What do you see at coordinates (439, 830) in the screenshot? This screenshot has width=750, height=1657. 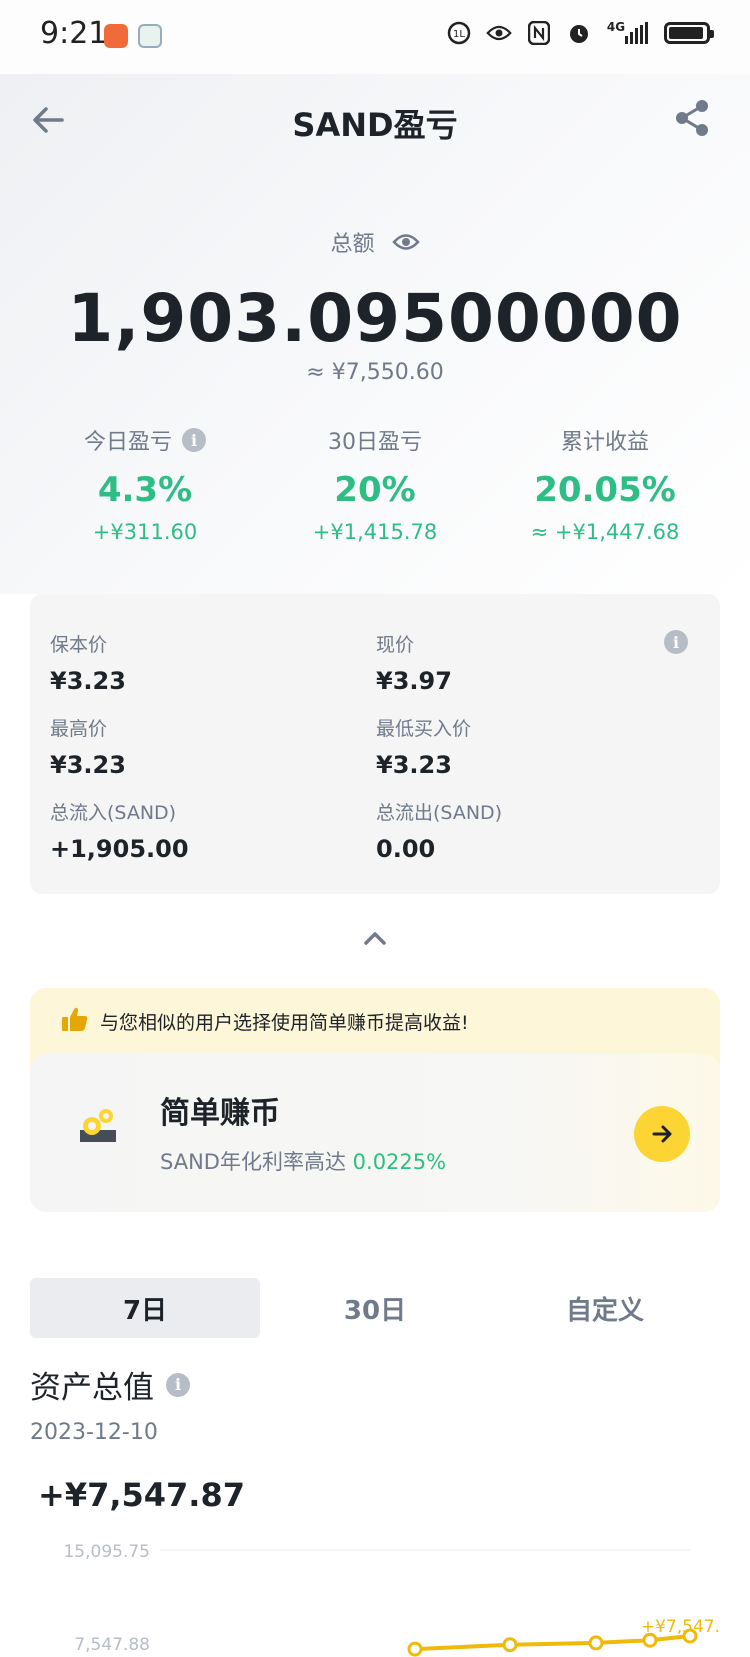 I see `outflow-cell: 总流出(SAND) 0.00` at bounding box center [439, 830].